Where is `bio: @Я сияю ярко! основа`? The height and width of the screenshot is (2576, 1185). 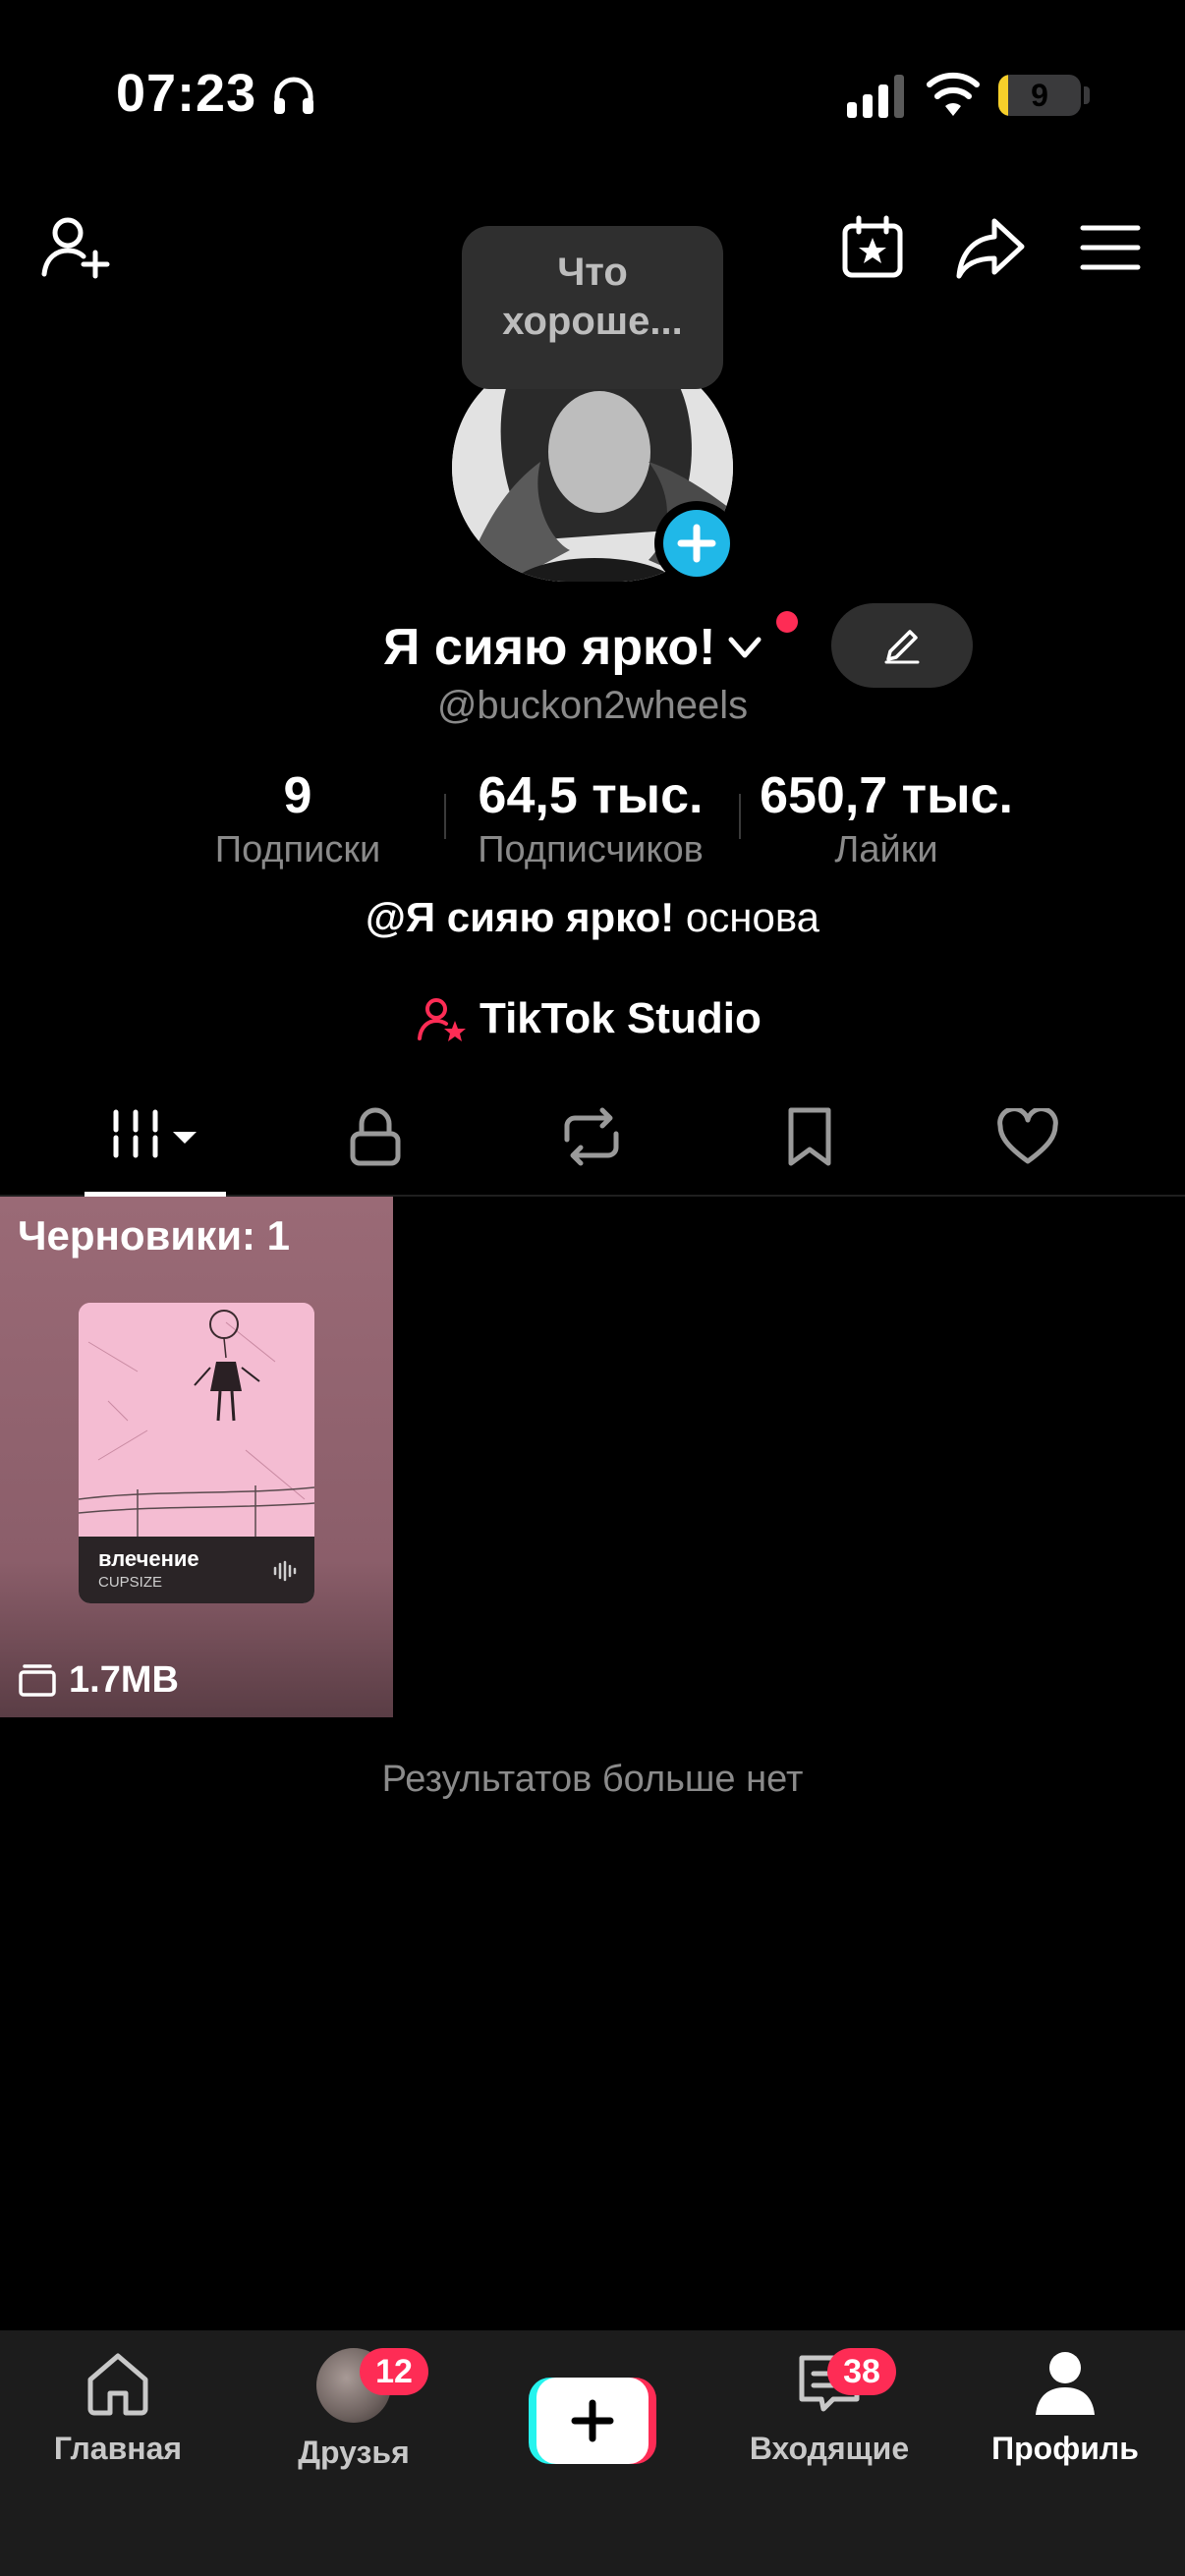 bio: @Я сияю ярко! основа is located at coordinates (592, 917).